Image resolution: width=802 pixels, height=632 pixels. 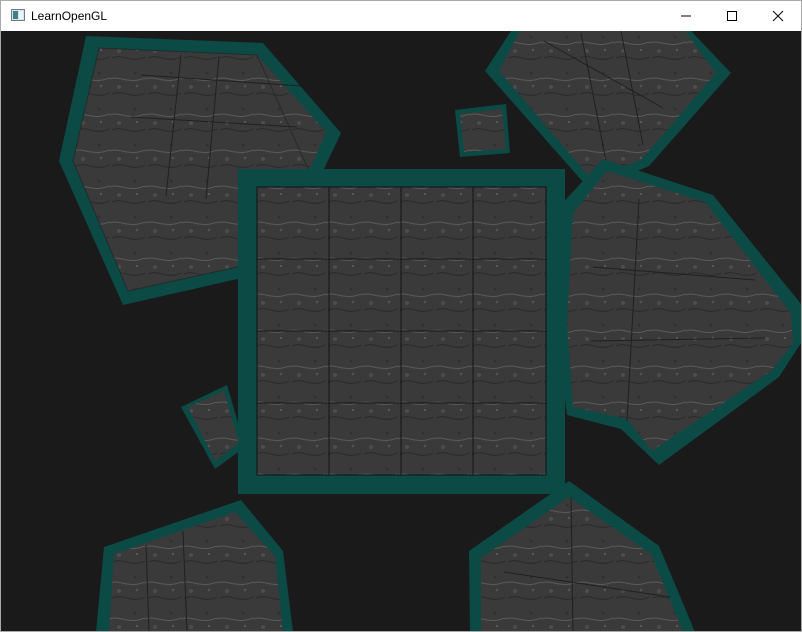 I want to click on close-button, so click(x=778, y=16).